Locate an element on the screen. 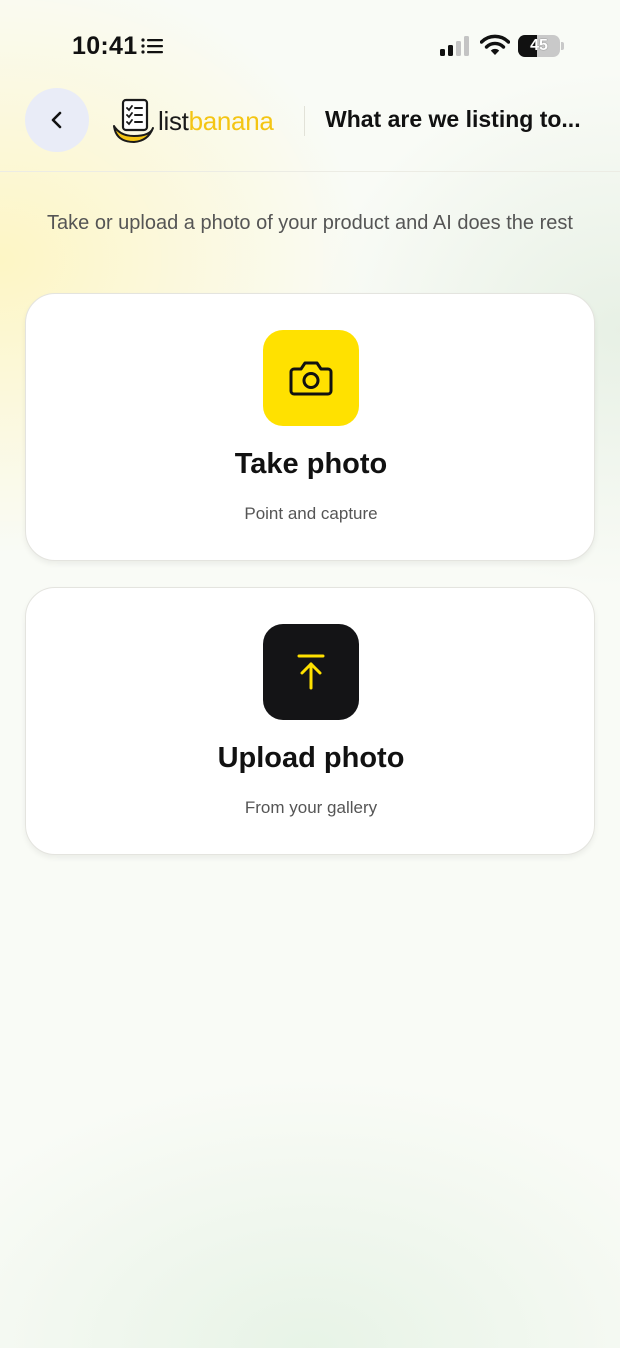  status-bar: 10:41 45 is located at coordinates (310, 44).